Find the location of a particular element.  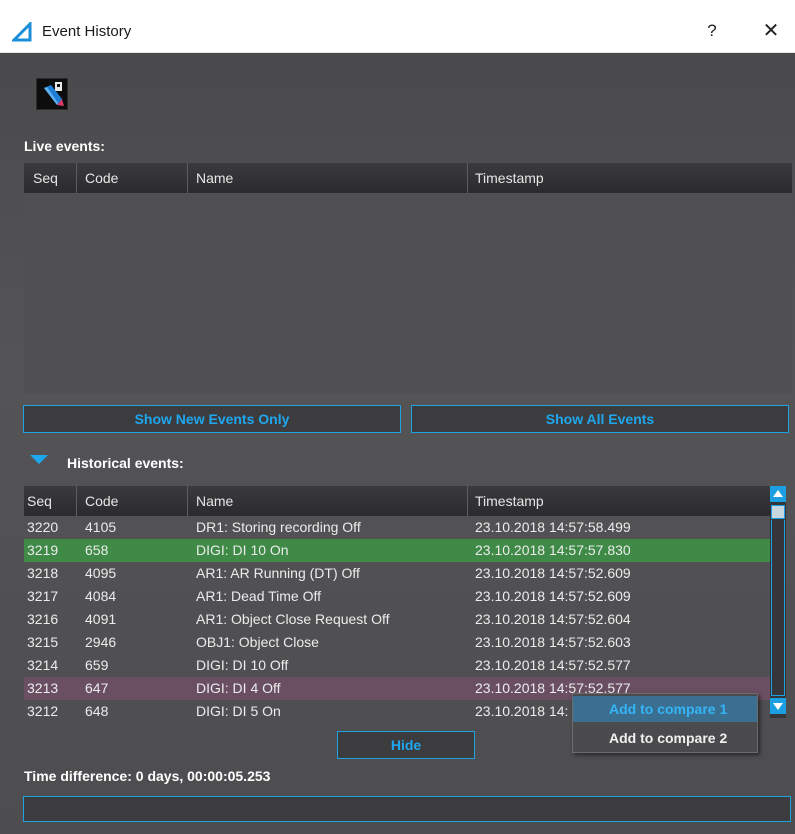

row-timestamp: 23.10.2018 14:57:52.604 is located at coordinates (553, 619).